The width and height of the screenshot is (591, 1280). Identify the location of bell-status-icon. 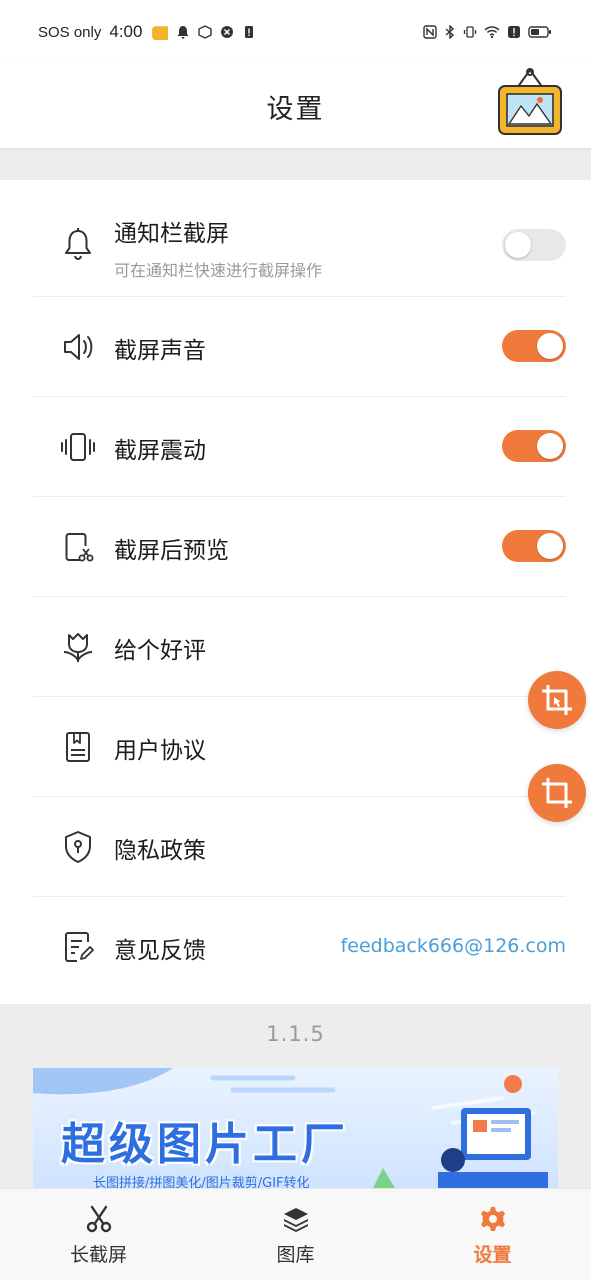
(183, 32).